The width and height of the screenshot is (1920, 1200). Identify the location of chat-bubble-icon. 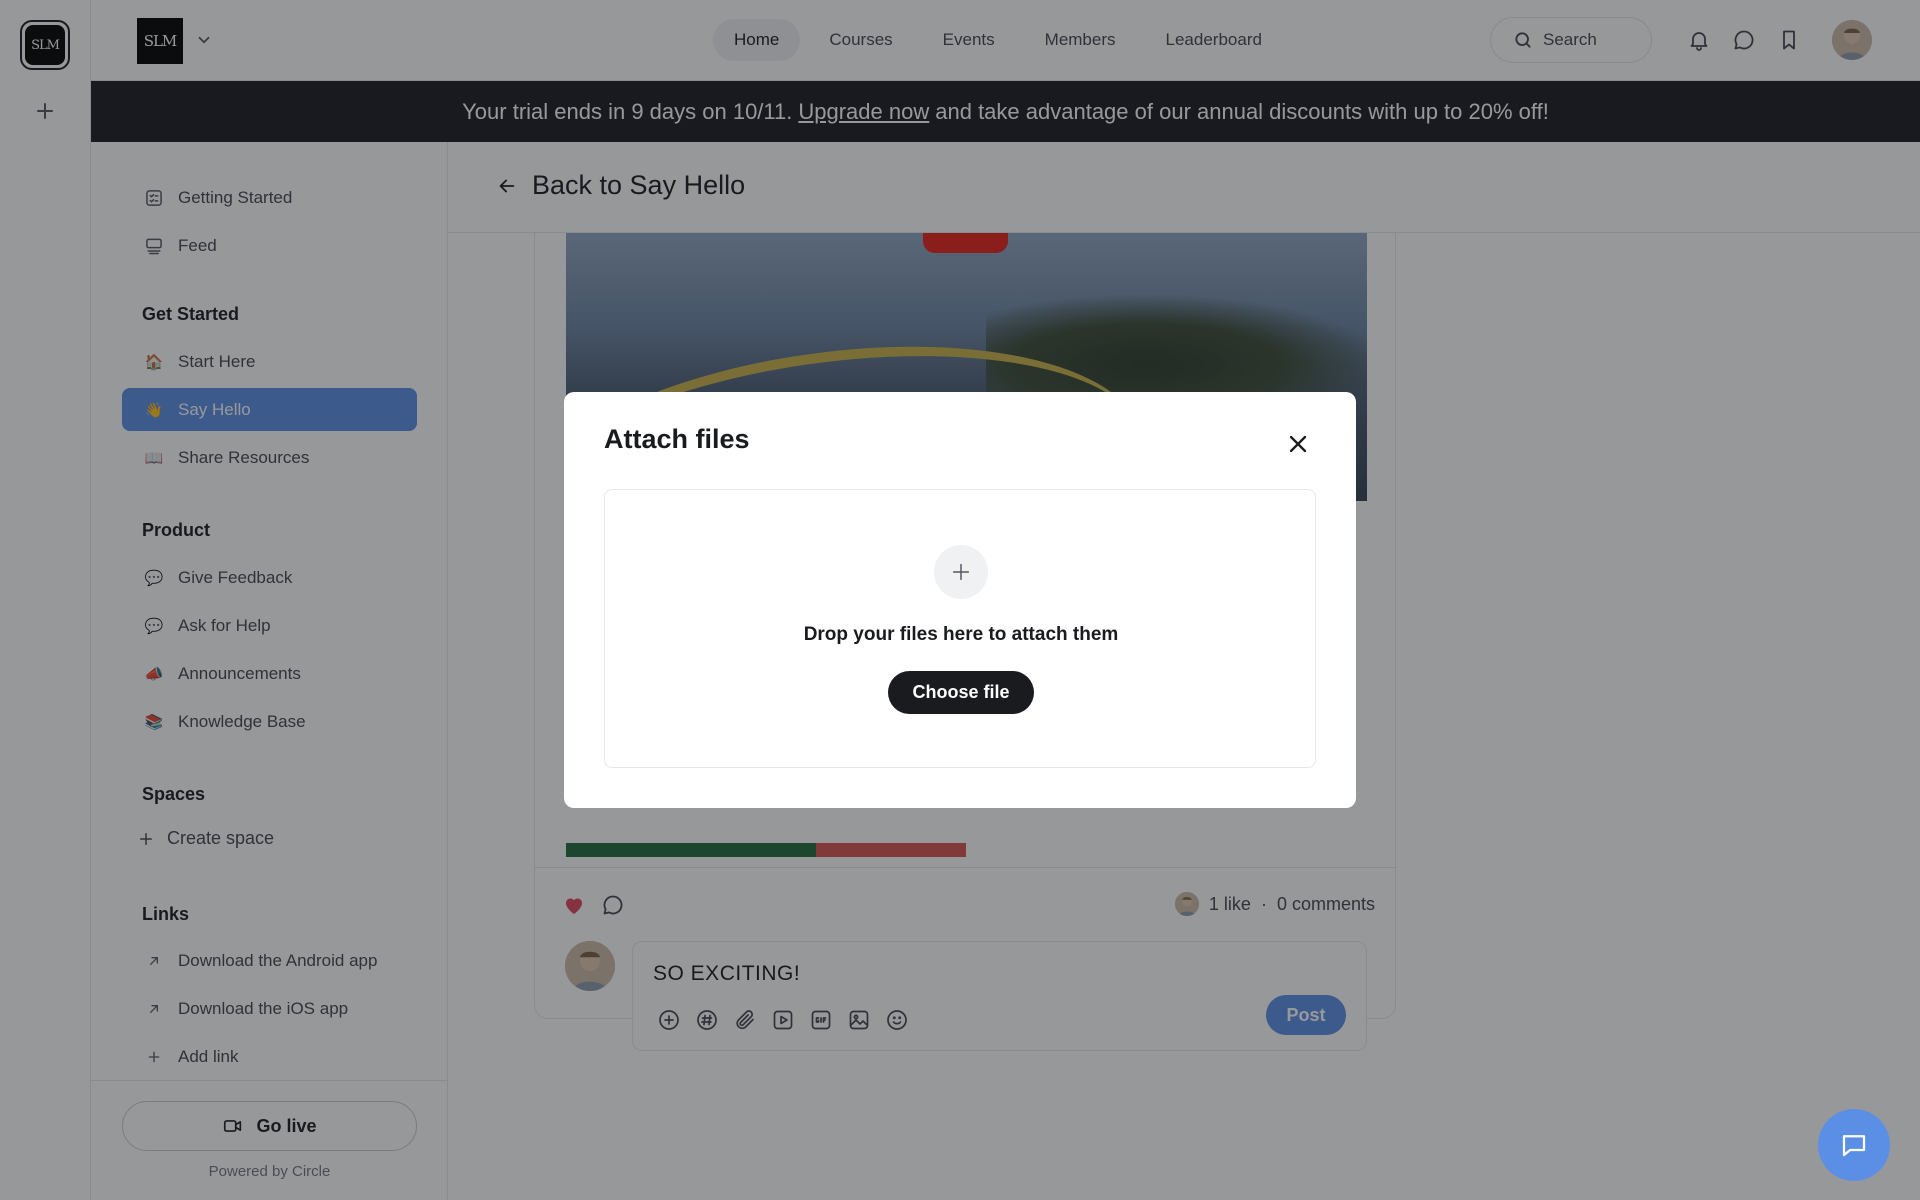
(1854, 1145).